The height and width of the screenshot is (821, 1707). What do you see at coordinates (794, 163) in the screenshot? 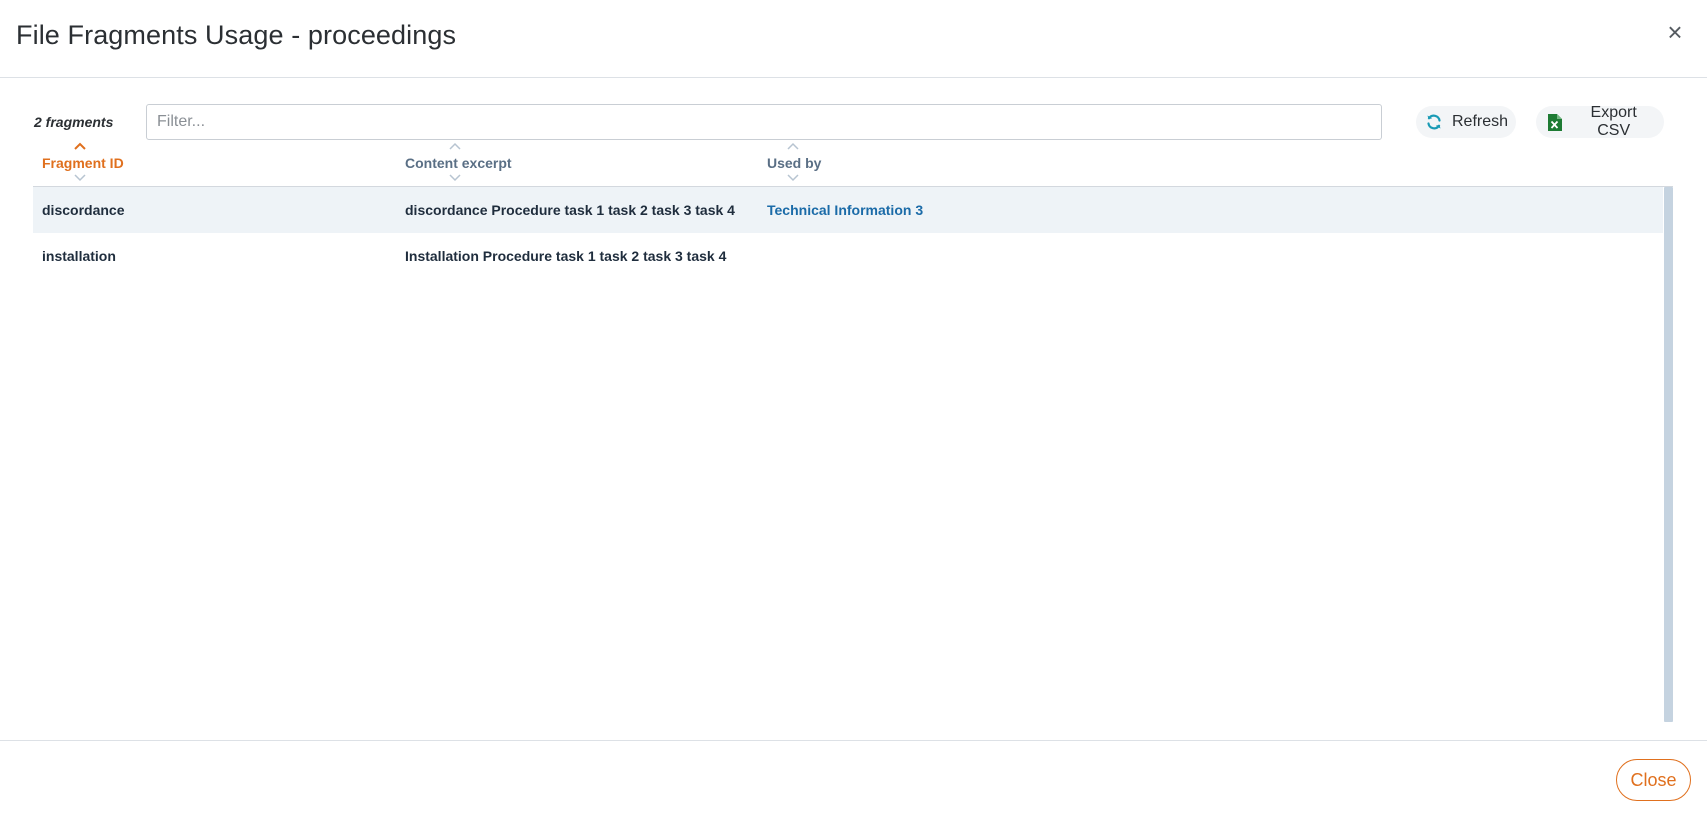
I see `column-label-used-by: Used by` at bounding box center [794, 163].